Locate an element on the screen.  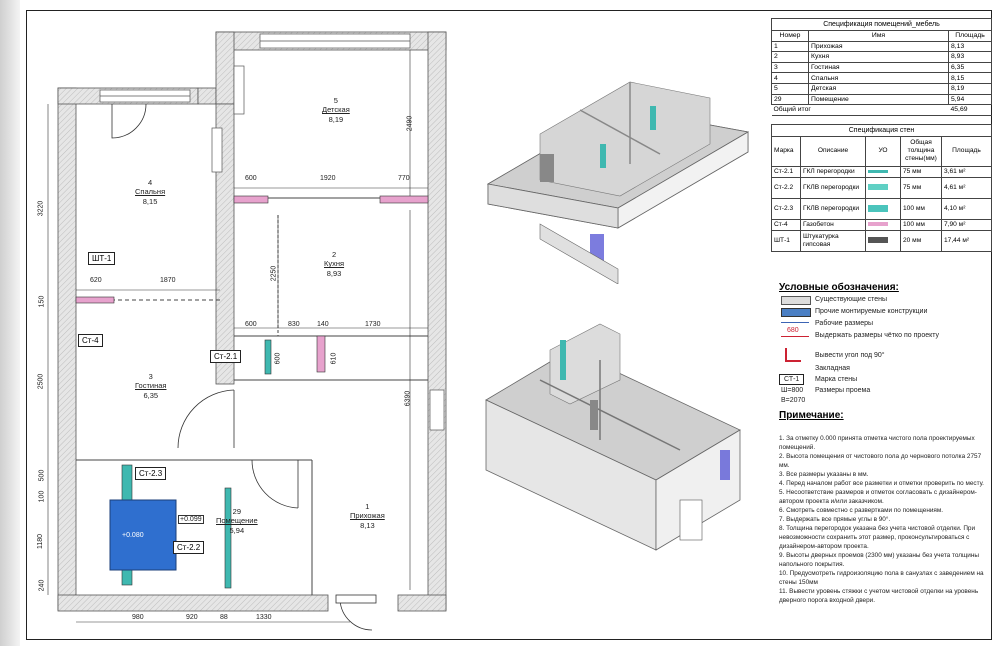
dim-bot-1330: 1330 is located at coordinates (264, 617).